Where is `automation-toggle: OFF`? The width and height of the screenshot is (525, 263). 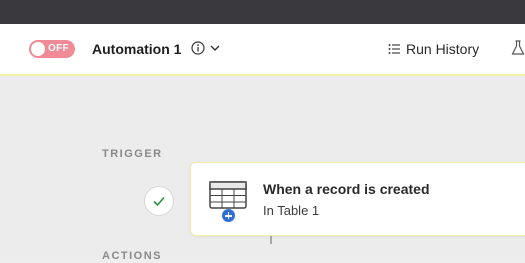 automation-toggle: OFF is located at coordinates (52, 49).